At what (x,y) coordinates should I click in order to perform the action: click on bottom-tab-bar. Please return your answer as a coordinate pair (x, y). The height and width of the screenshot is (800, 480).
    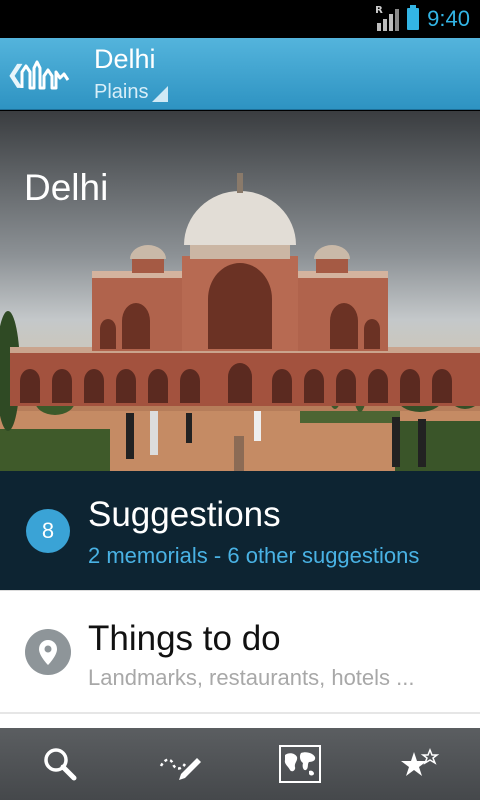
    Looking at the image, I should click on (240, 764).